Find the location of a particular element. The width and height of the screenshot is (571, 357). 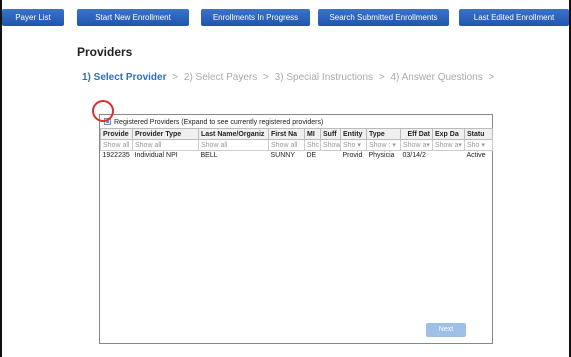

filter-last-name: Show all is located at coordinates (233, 145).